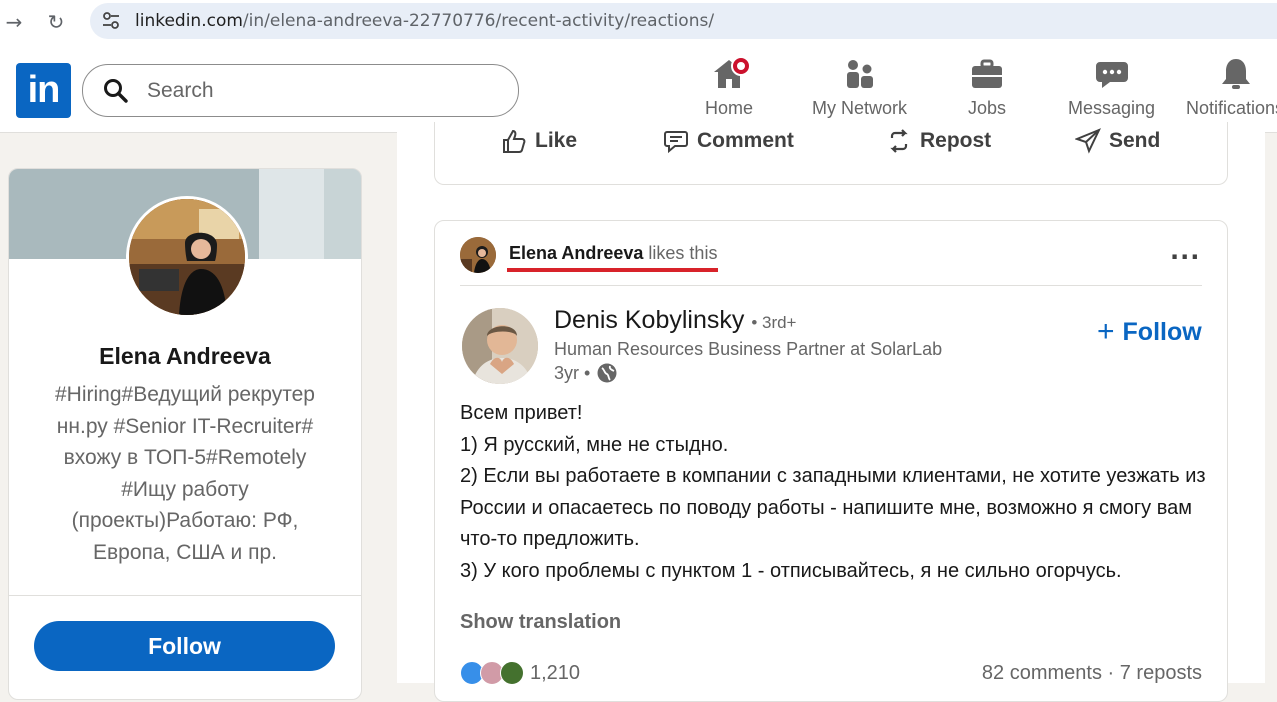 This screenshot has height=702, width=1277. I want to click on messaging-icon, so click(1111, 75).